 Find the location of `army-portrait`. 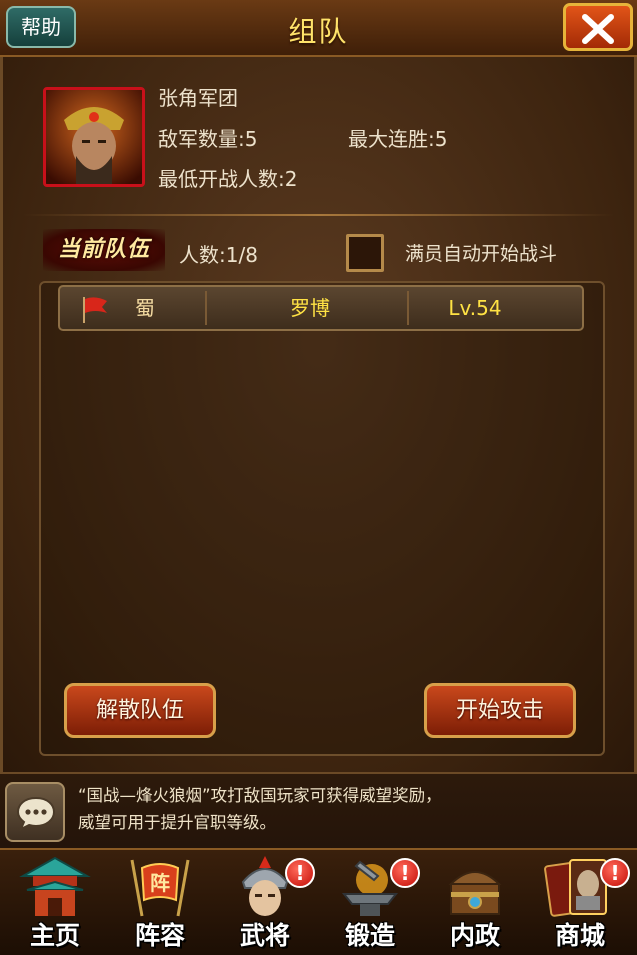

army-portrait is located at coordinates (94, 137).